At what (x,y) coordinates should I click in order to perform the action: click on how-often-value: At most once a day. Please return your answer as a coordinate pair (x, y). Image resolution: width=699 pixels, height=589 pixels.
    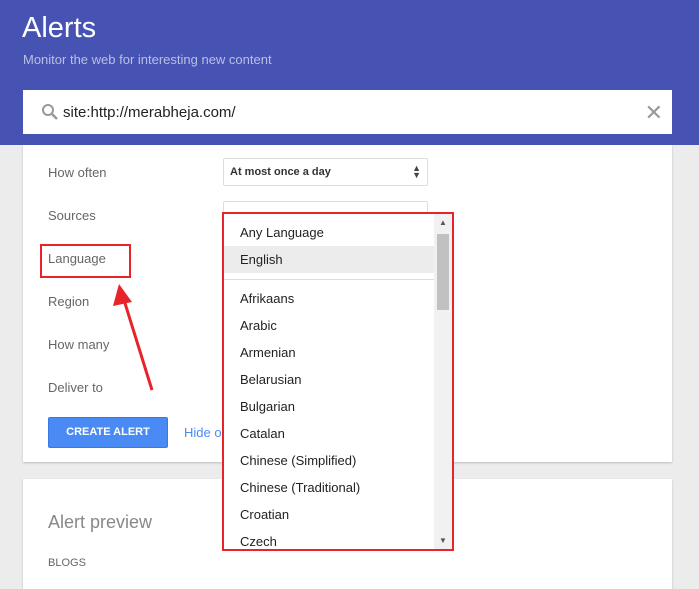
    Looking at the image, I should click on (280, 172).